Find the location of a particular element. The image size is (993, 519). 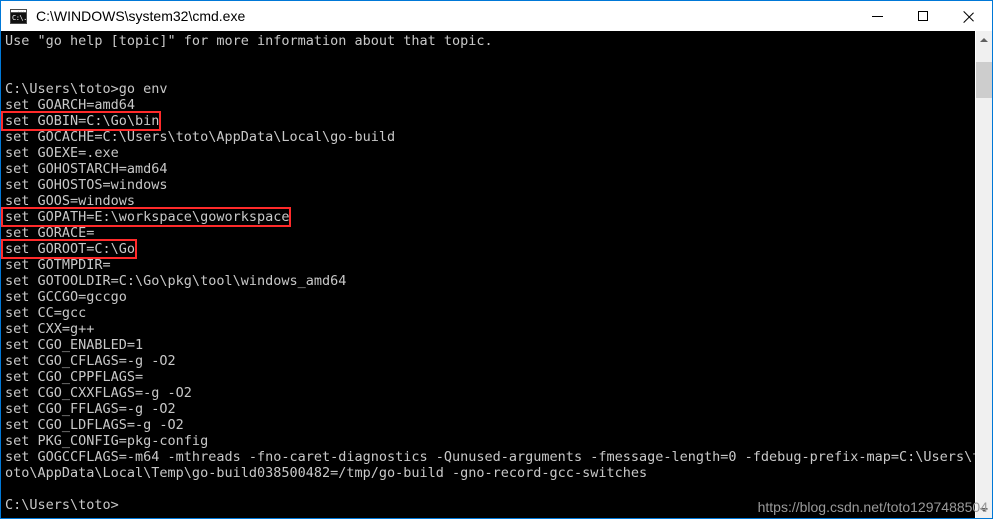

console-line: set GOEXE=.exe is located at coordinates (62, 153).